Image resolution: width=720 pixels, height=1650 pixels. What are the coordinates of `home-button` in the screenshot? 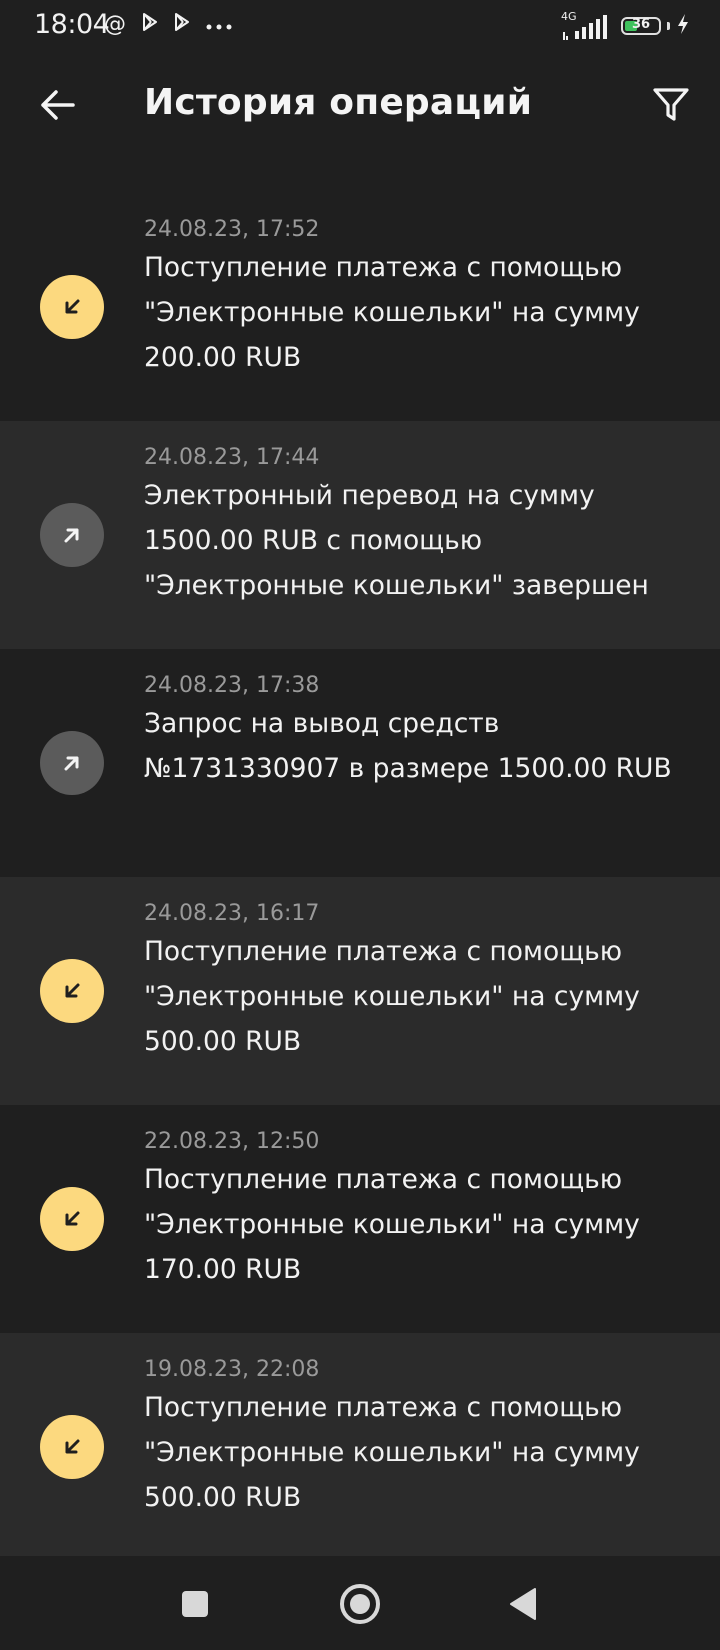 It's located at (360, 1604).